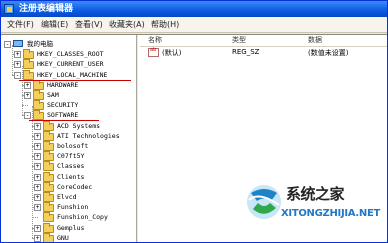  What do you see at coordinates (40, 44) in the screenshot?
I see `tree-node-label: 我的电脑` at bounding box center [40, 44].